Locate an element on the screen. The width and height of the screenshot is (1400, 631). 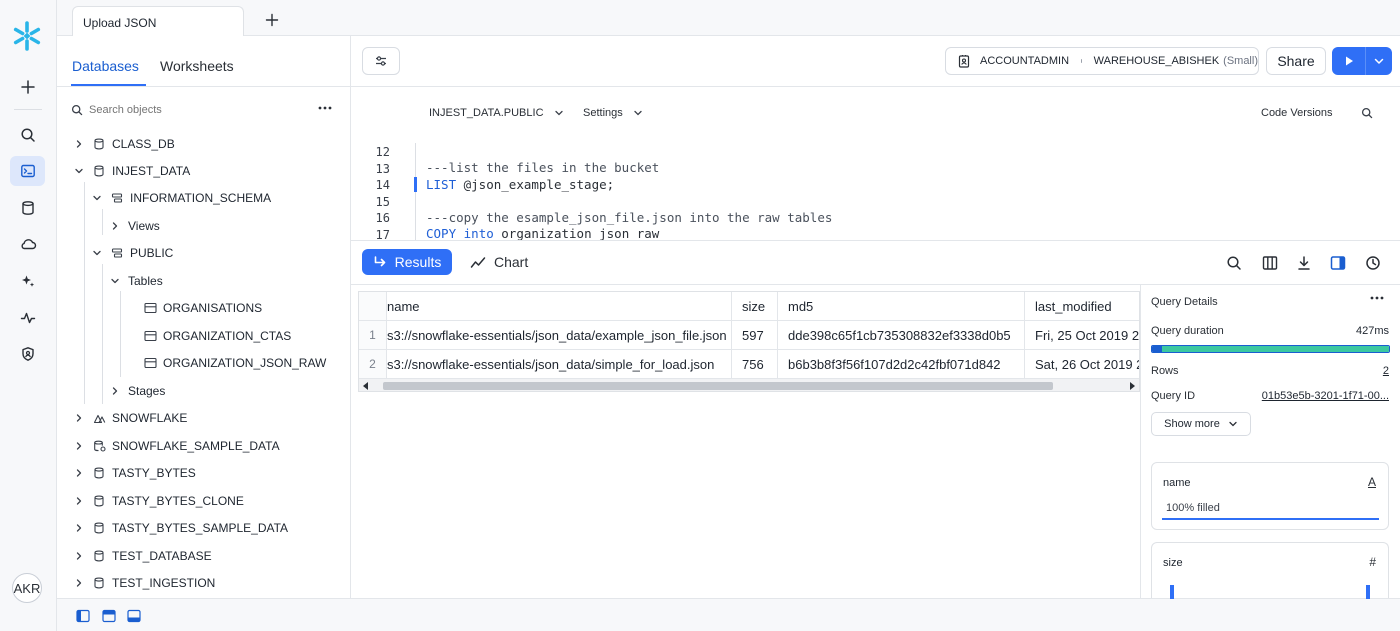
history-clock-icon is located at coordinates (1373, 263).